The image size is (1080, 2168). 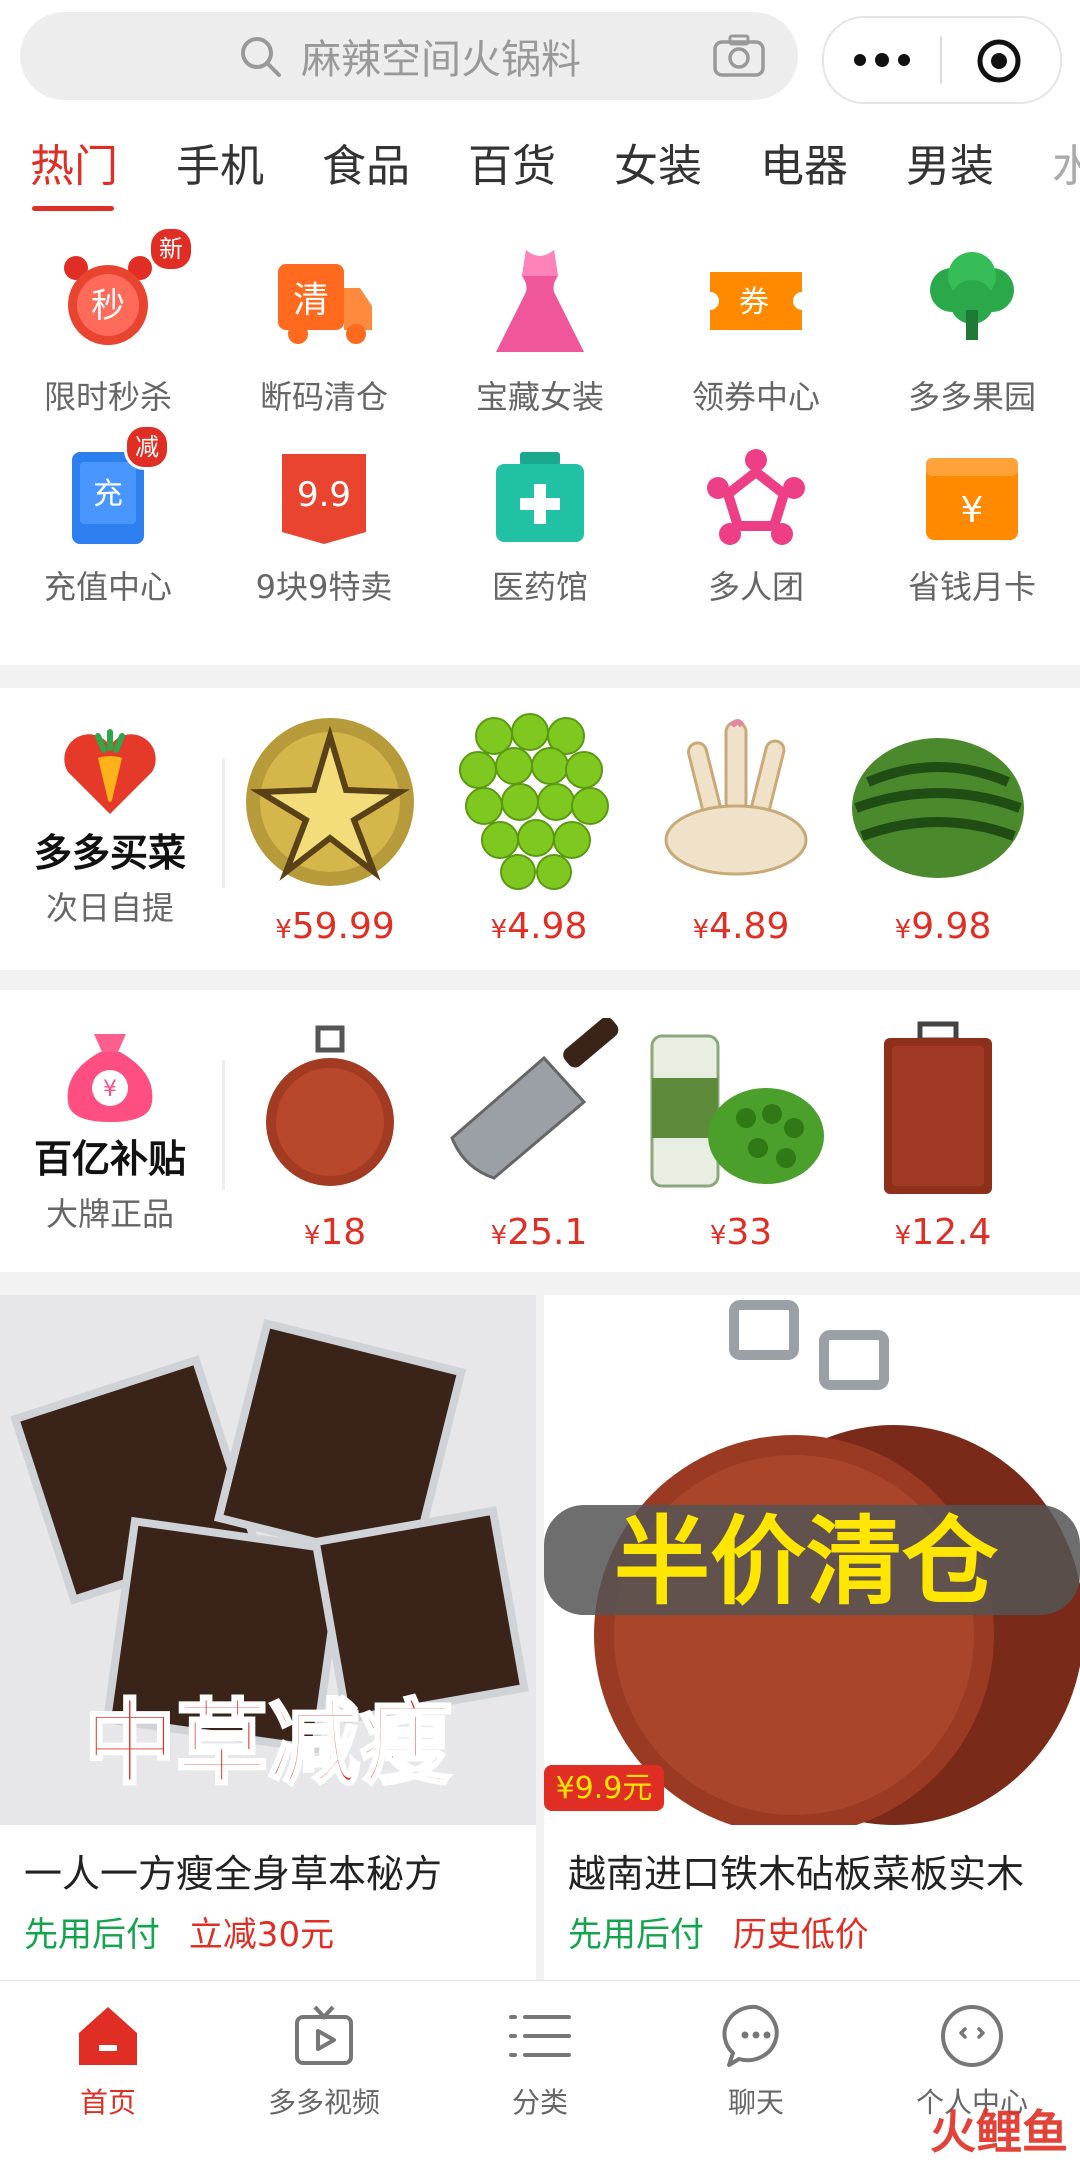 I want to click on medicine-box-icon, so click(x=540, y=497).